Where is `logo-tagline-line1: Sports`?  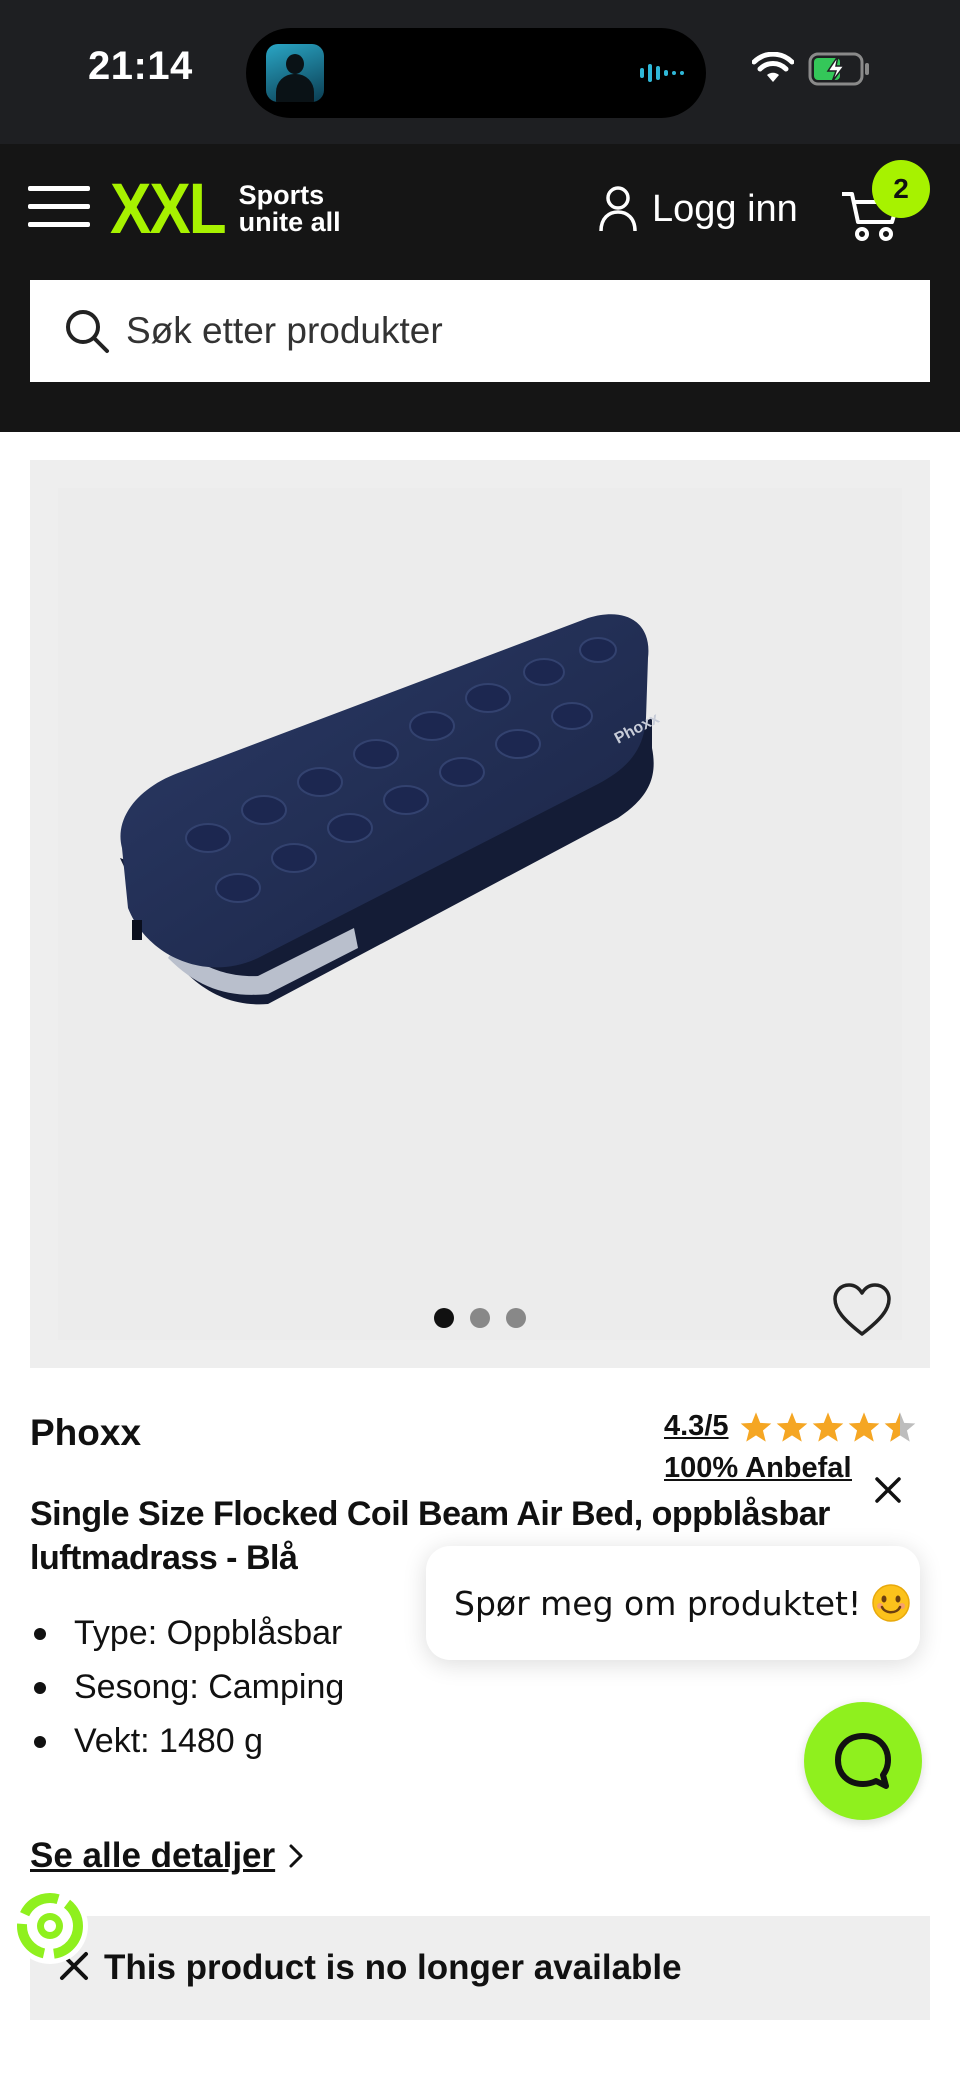
logo-tagline-line1: Sports is located at coordinates (281, 195).